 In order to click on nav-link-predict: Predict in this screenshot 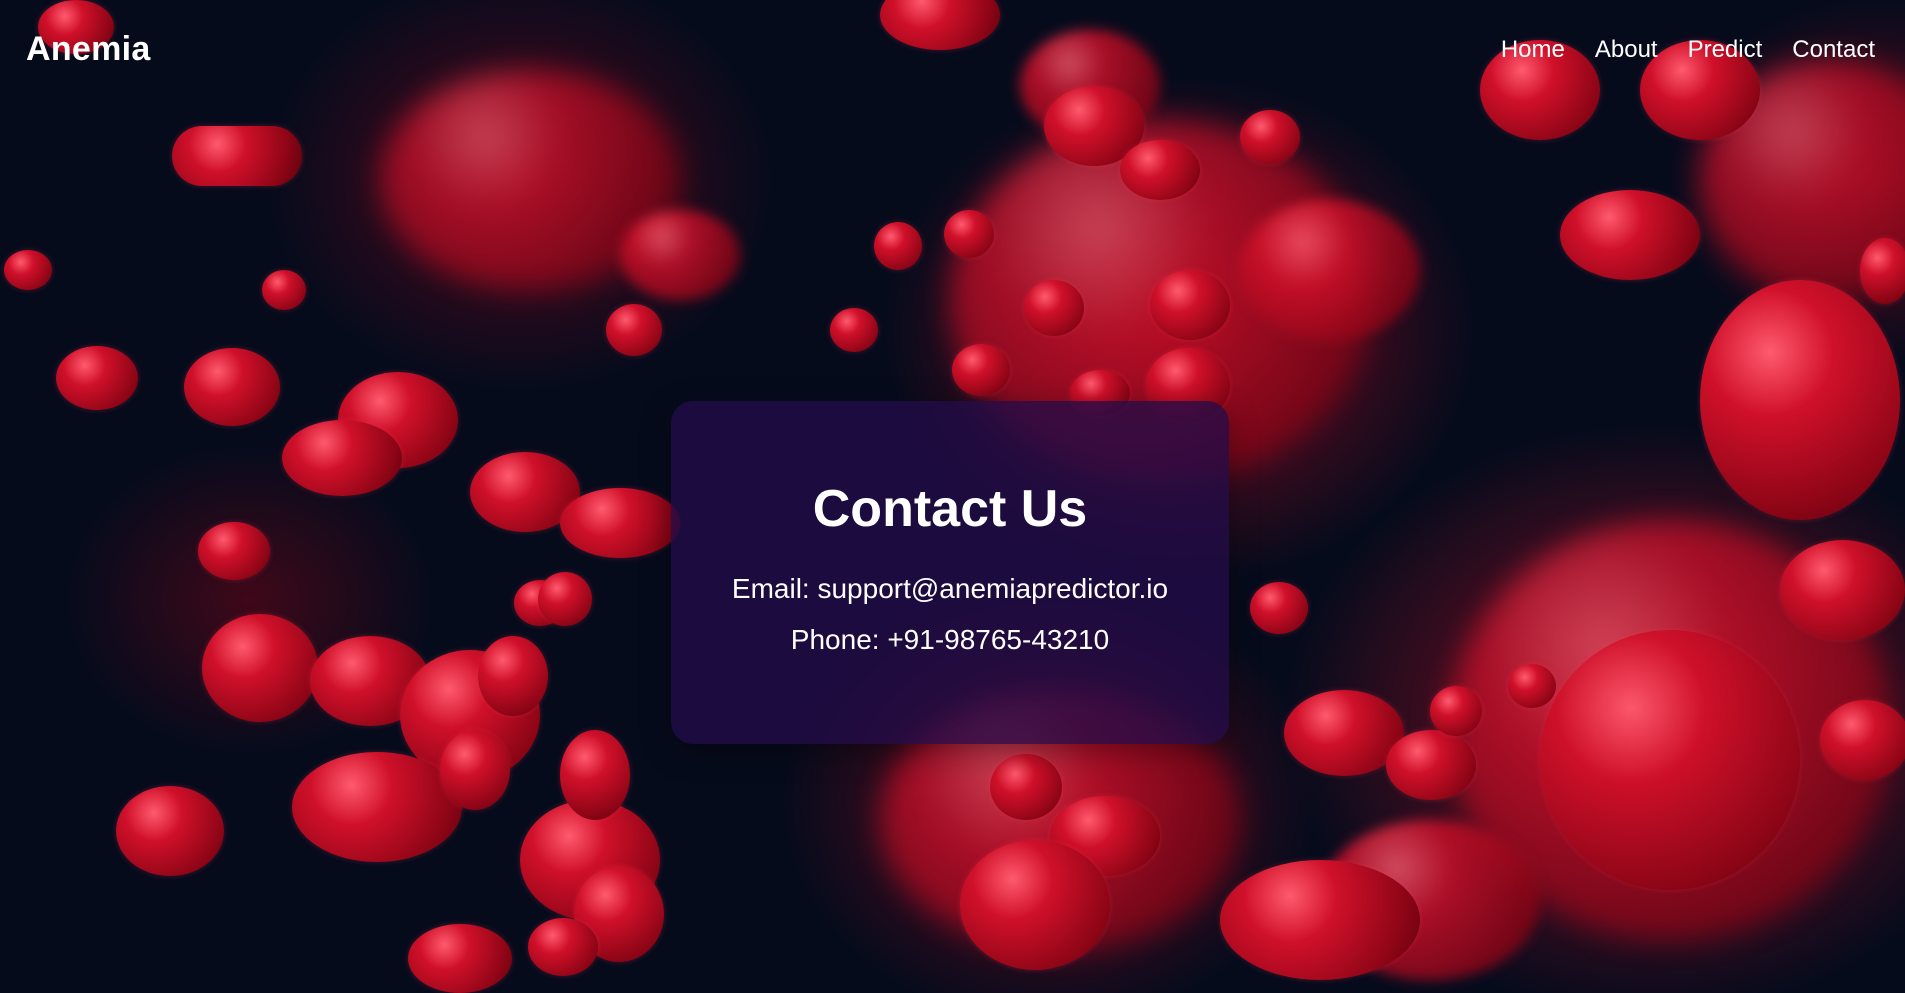, I will do `click(1725, 50)`.